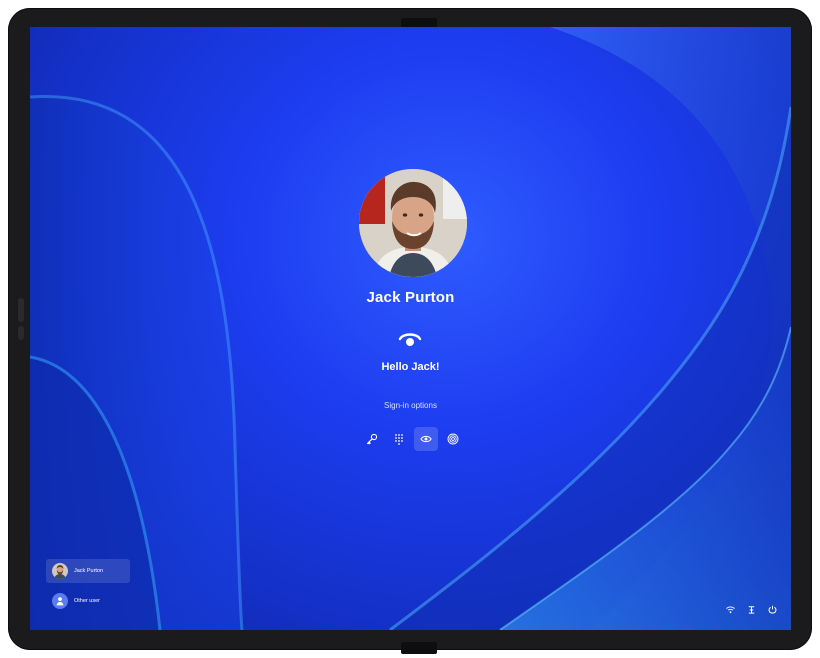 This screenshot has width=820, height=658. I want to click on pin-keypad-icon, so click(399, 439).